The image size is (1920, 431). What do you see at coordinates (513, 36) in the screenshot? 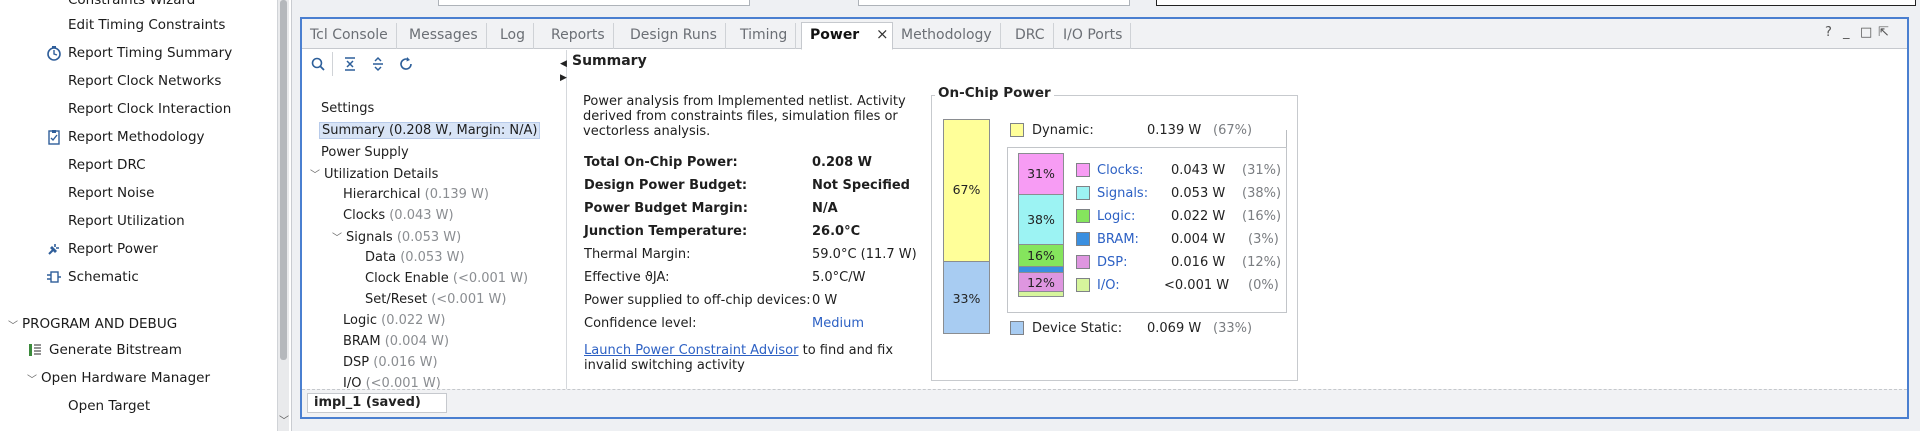
I see `tab-log: Log` at bounding box center [513, 36].